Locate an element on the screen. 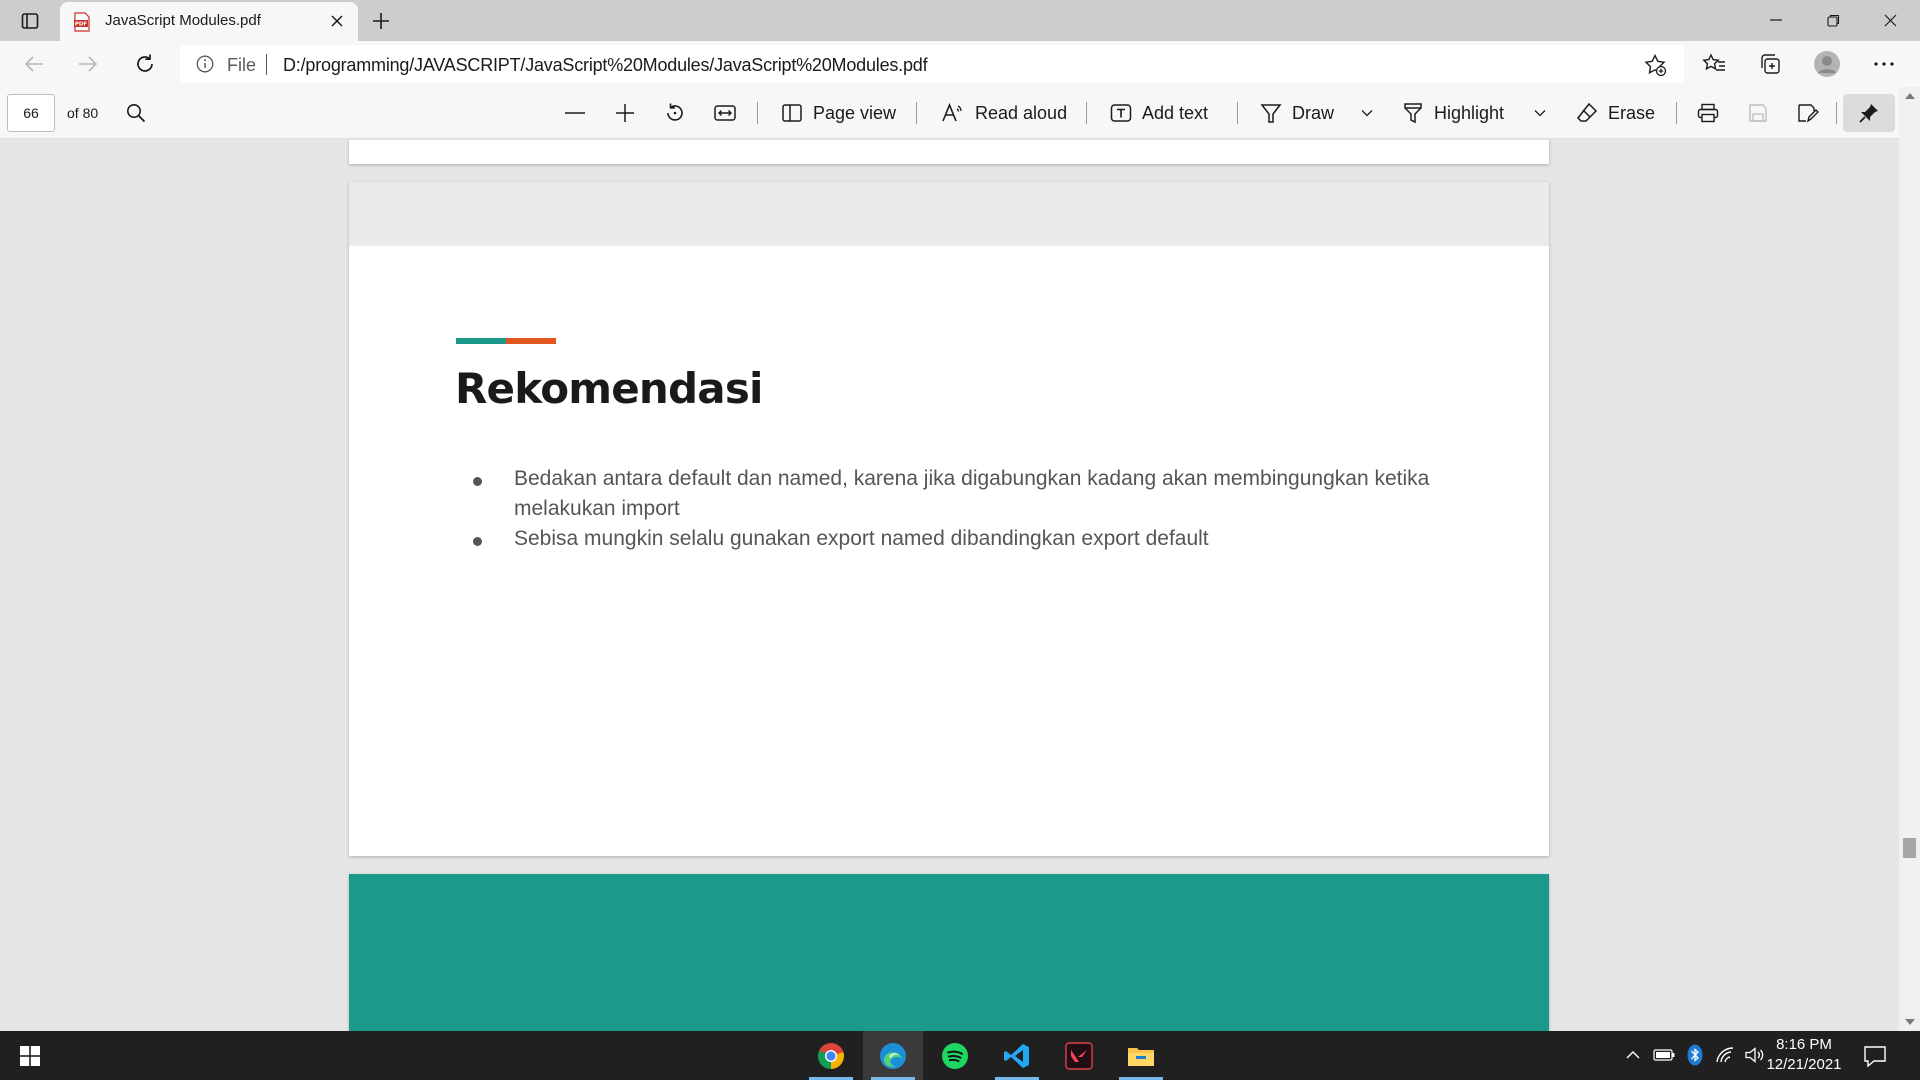  zoom-out-button is located at coordinates (575, 113).